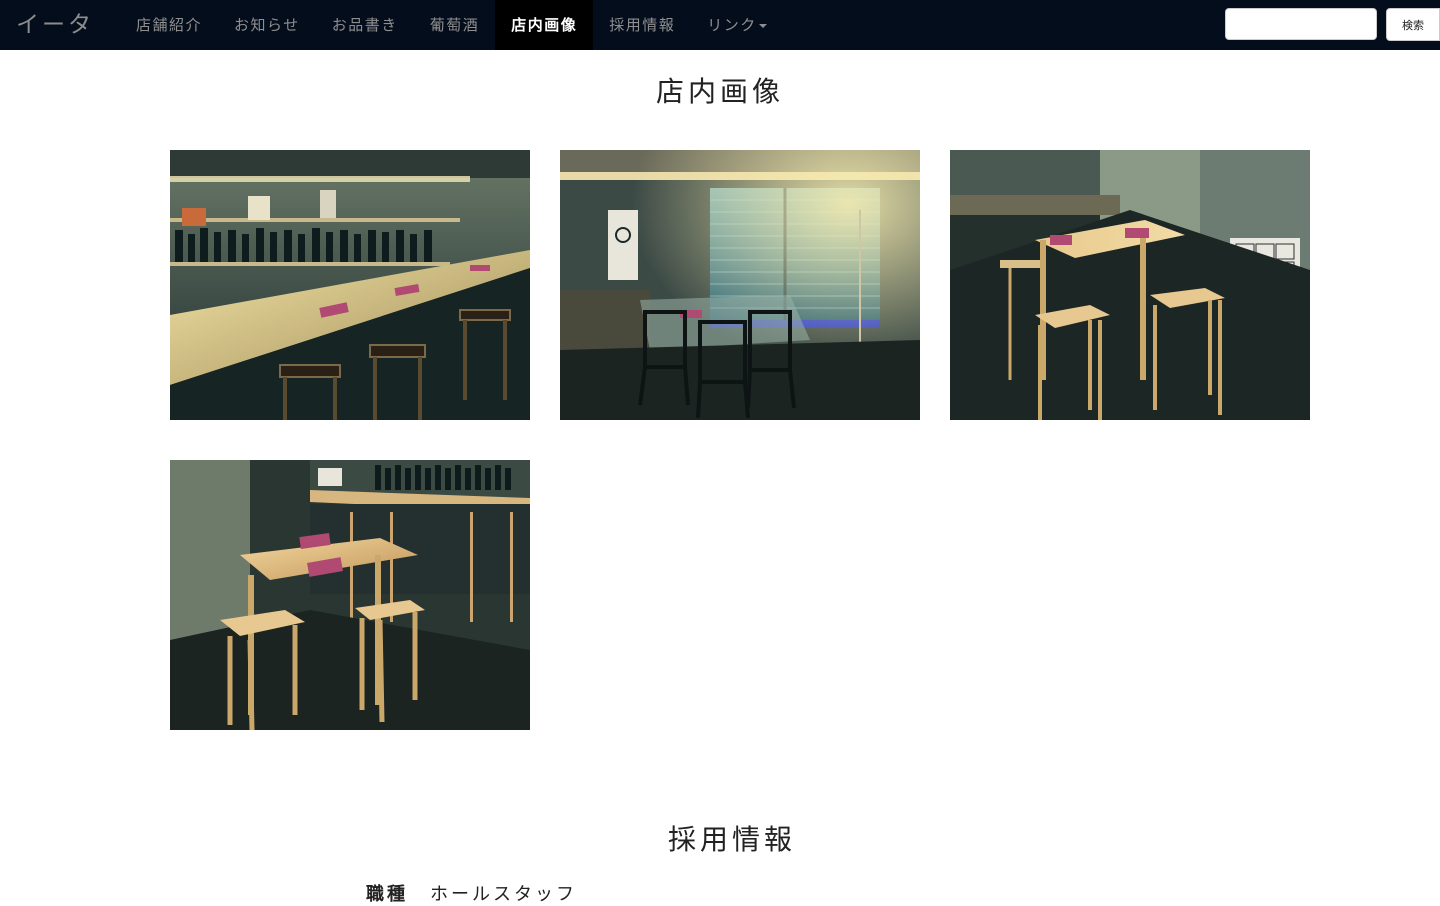  I want to click on photo-high-table, so click(1130, 285).